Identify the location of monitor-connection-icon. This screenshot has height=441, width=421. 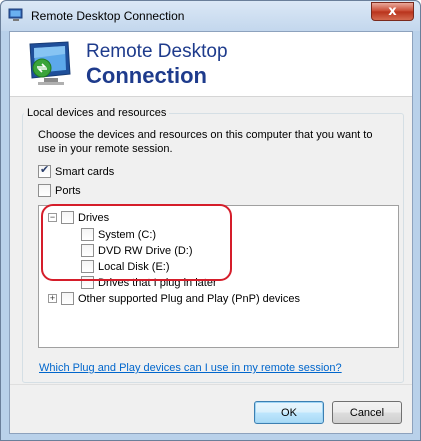
(50, 63).